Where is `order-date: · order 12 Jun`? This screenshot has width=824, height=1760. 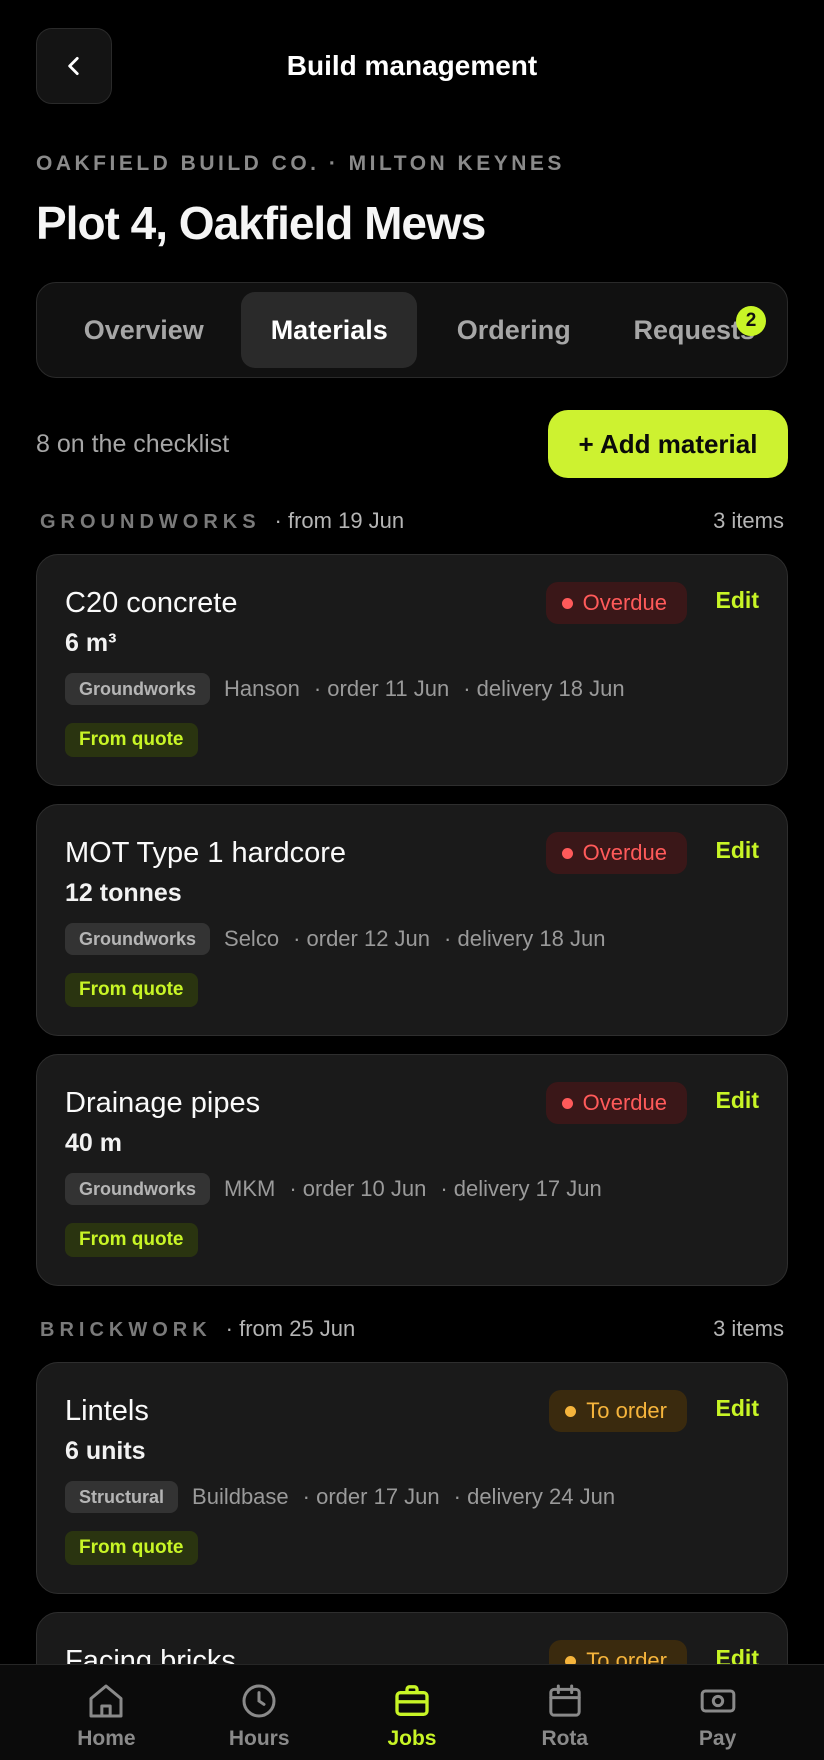
order-date: · order 12 Jun is located at coordinates (362, 938).